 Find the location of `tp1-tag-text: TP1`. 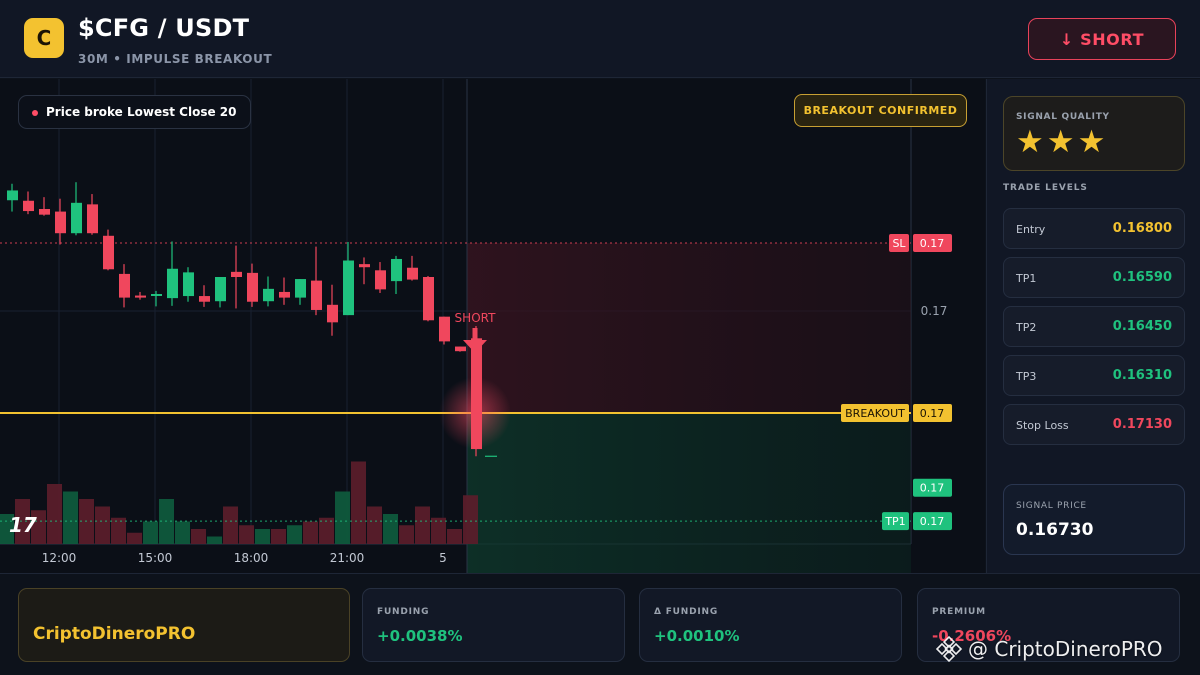

tp1-tag-text: TP1 is located at coordinates (894, 521).